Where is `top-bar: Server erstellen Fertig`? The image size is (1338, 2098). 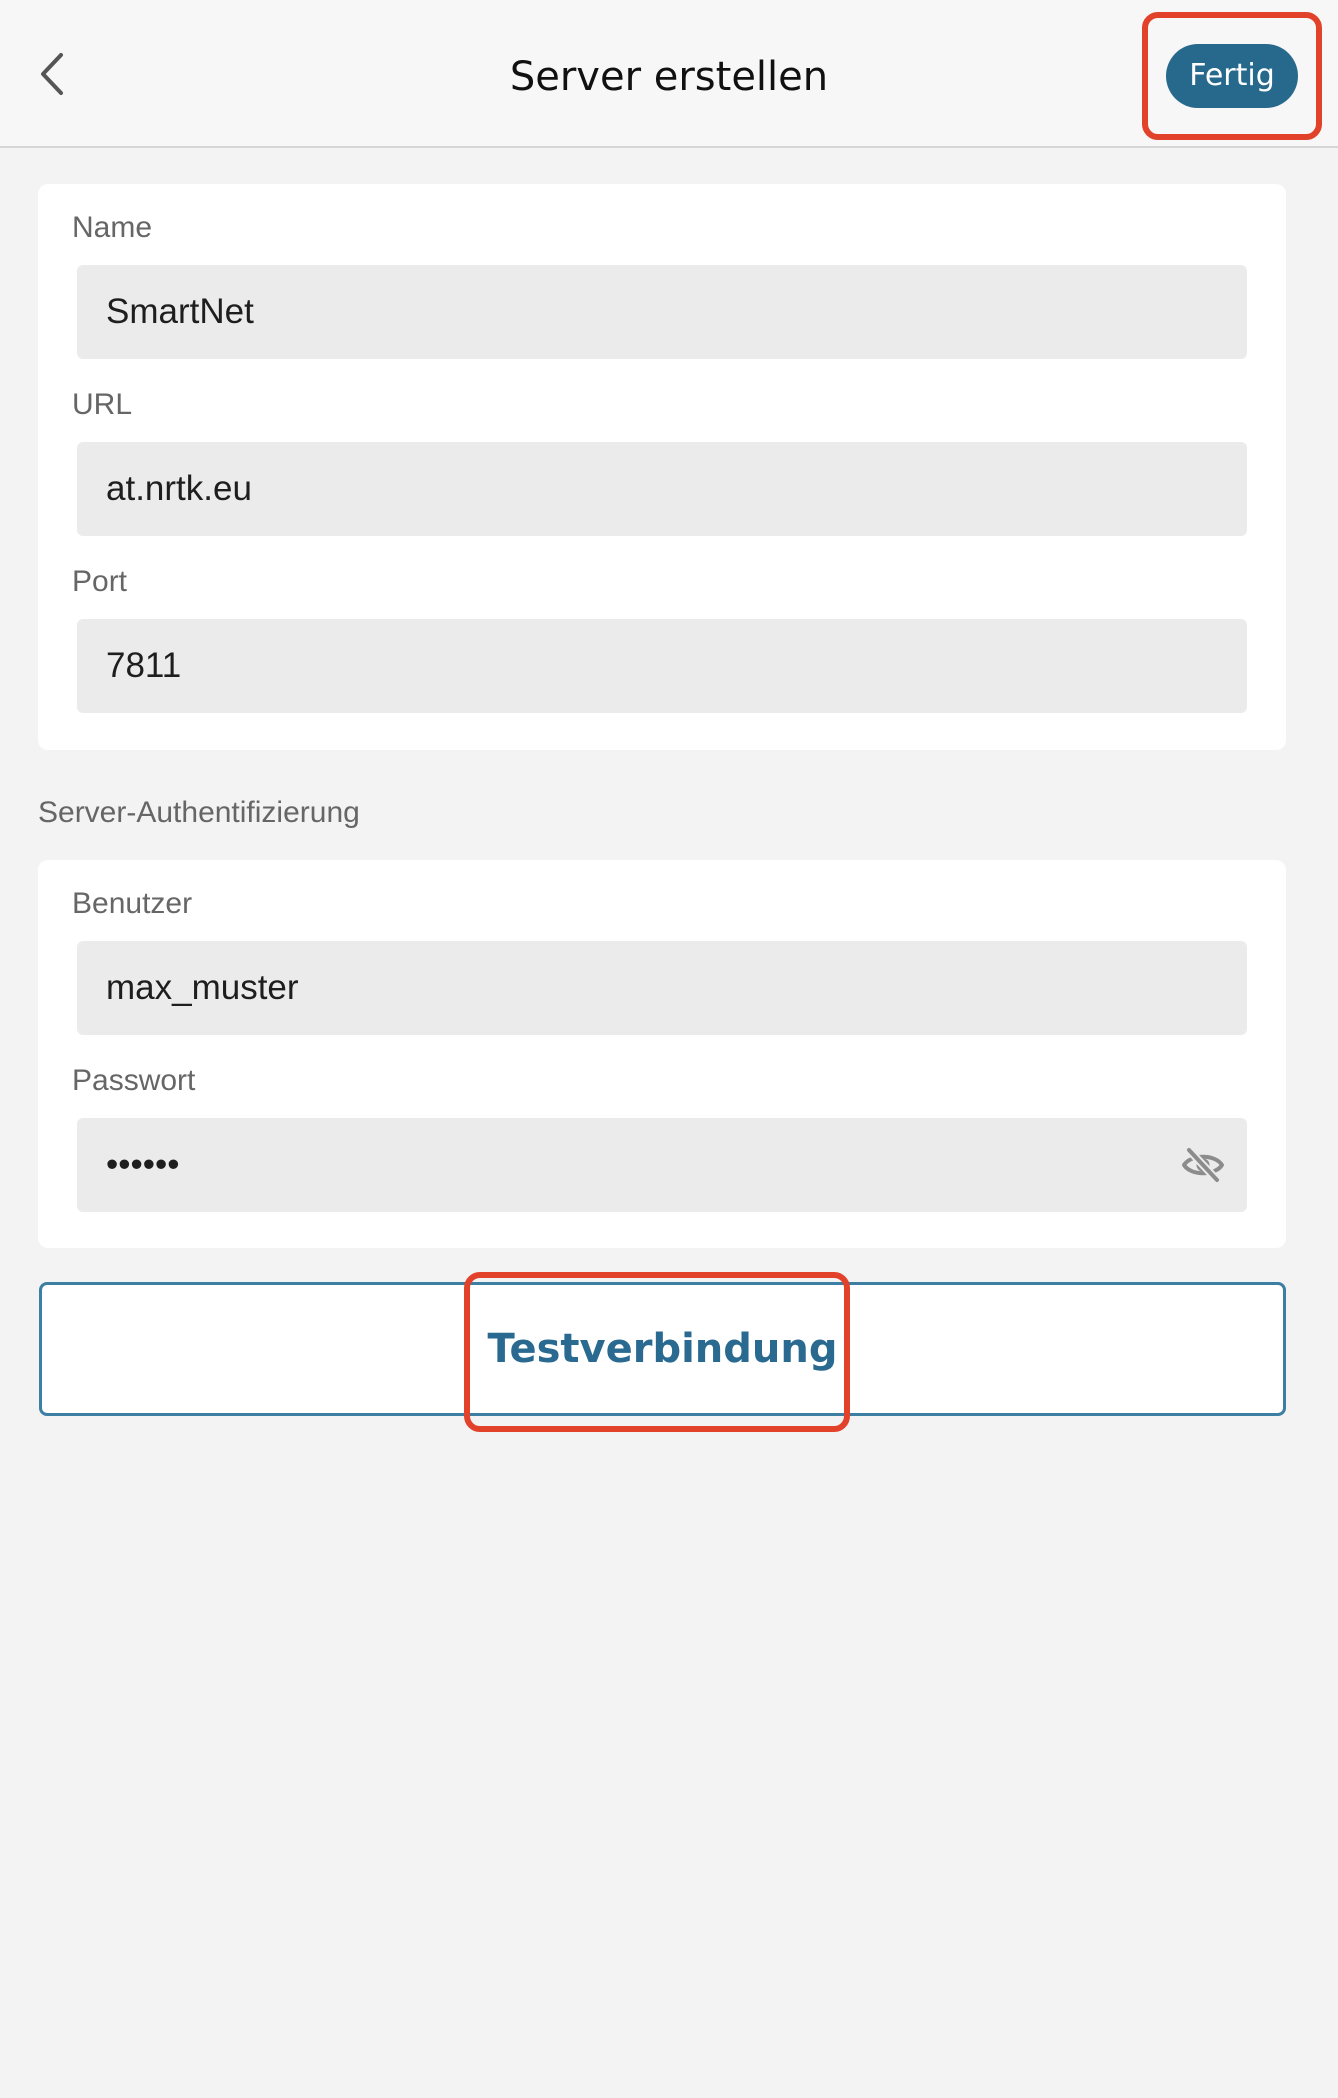
top-bar: Server erstellen Fertig is located at coordinates (669, 74).